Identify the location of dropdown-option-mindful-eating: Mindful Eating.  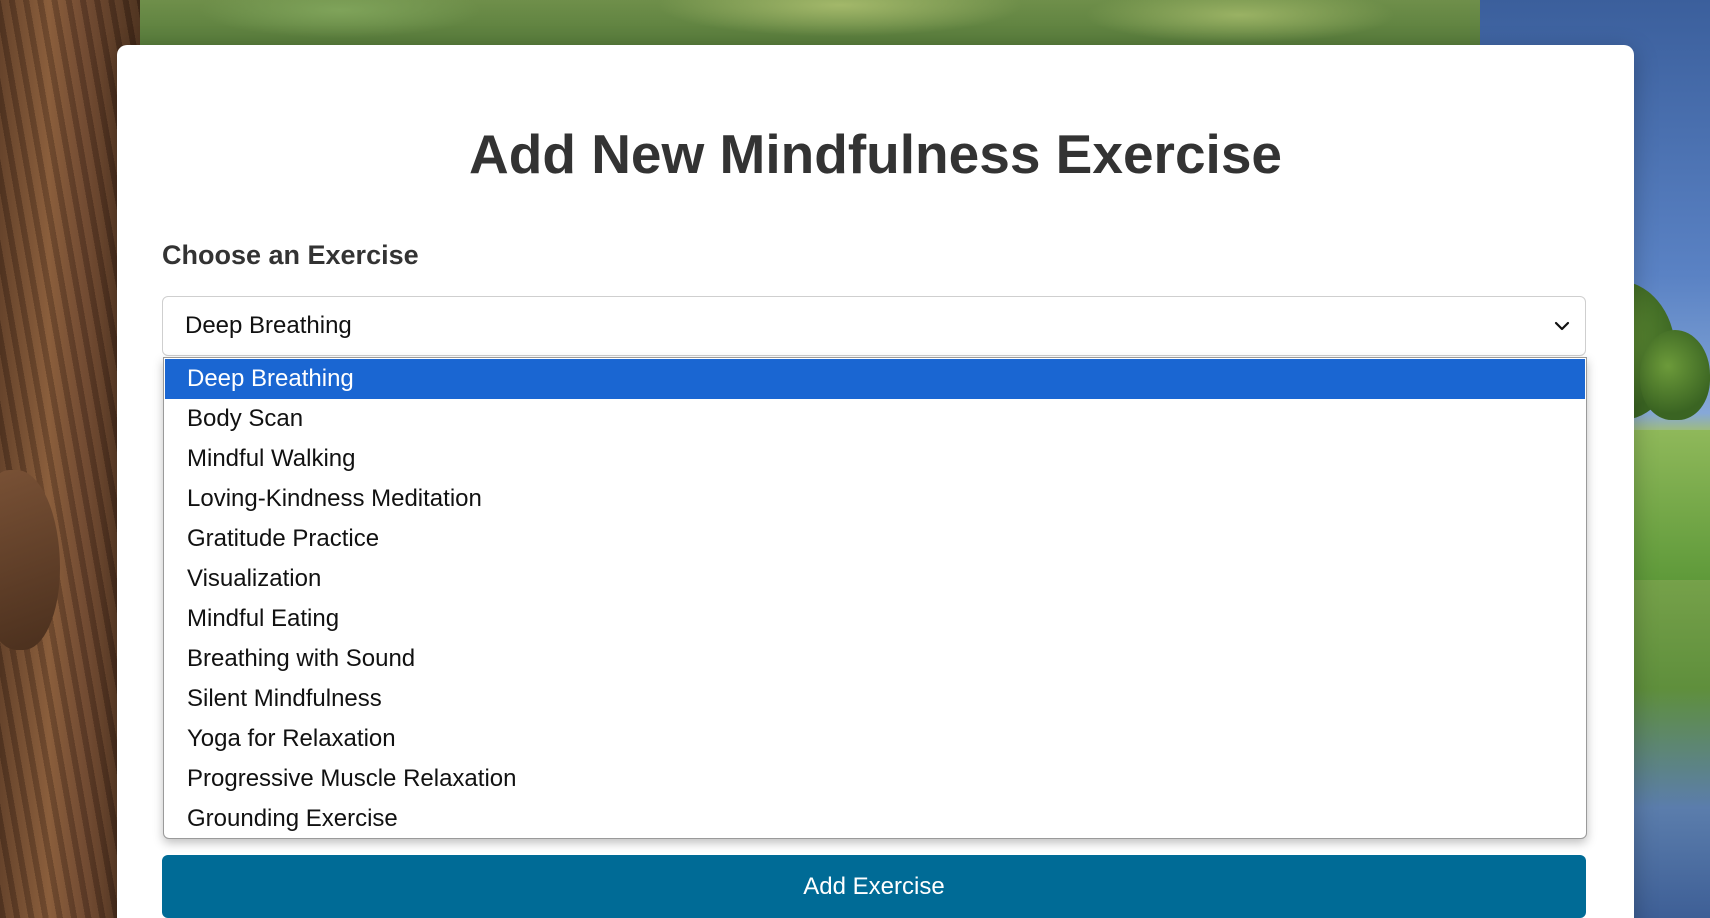
(875, 619).